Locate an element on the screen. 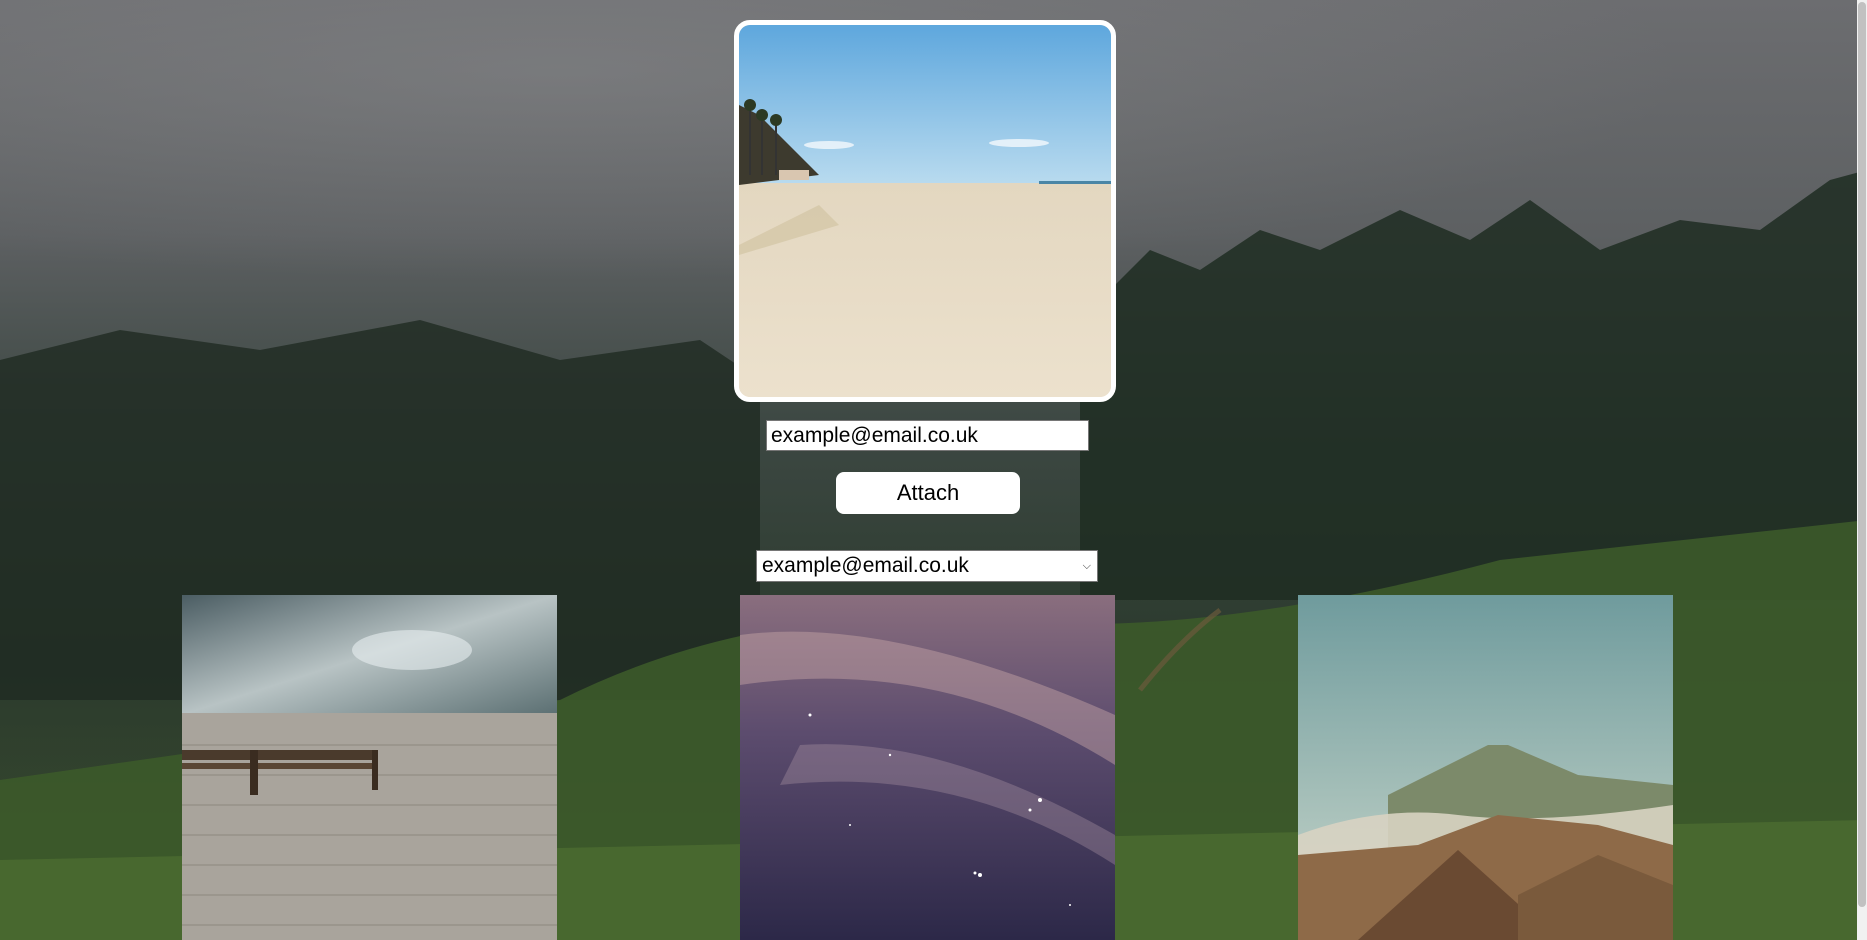 The height and width of the screenshot is (940, 1867). dock-bench-lake-photo is located at coordinates (369, 767).